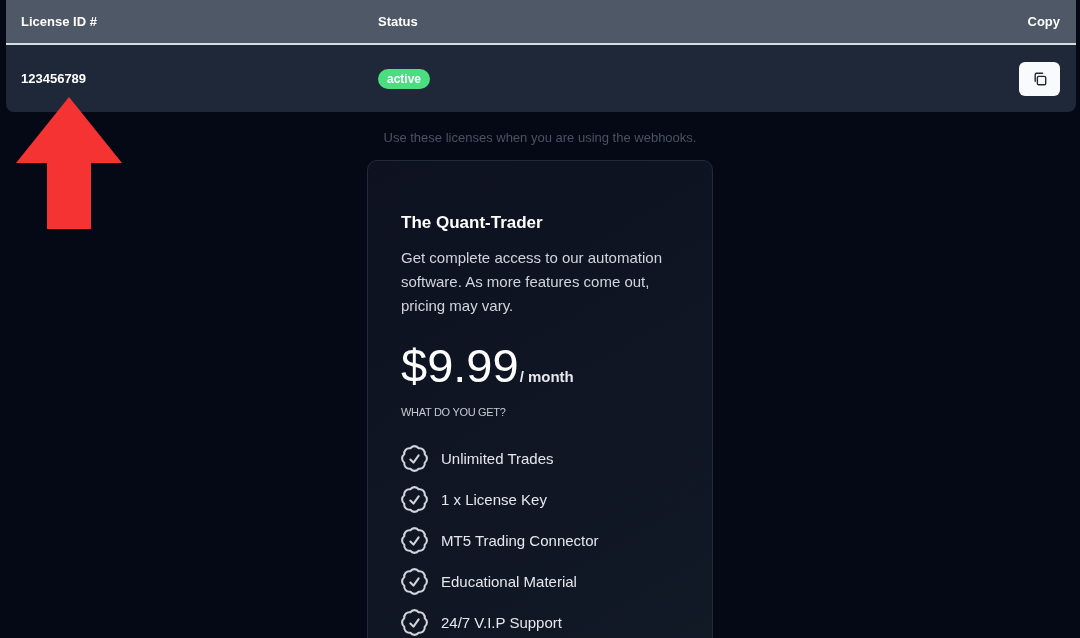  What do you see at coordinates (546, 376) in the screenshot?
I see `price-period: / month` at bounding box center [546, 376].